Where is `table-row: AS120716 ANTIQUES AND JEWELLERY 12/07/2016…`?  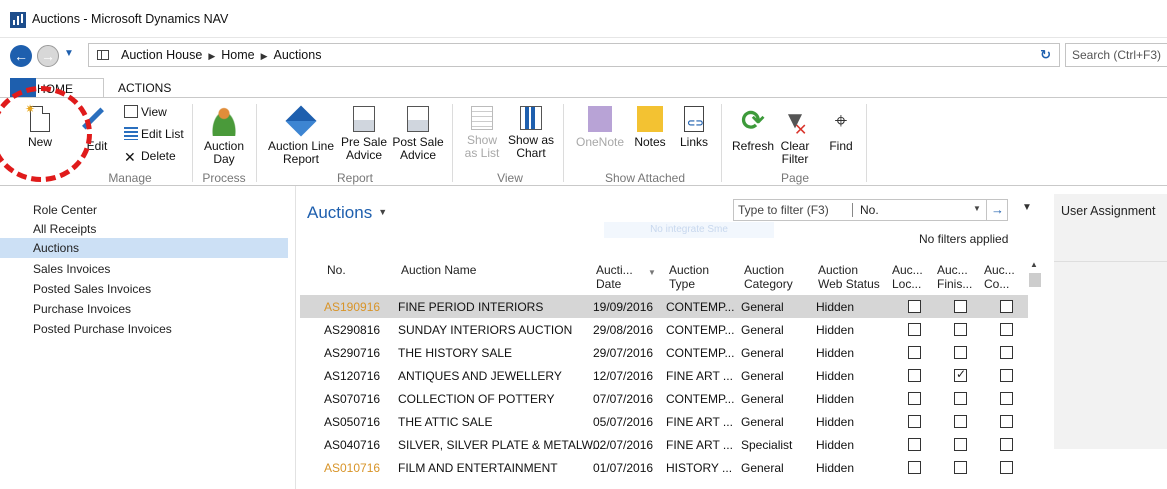 table-row: AS120716 ANTIQUES AND JEWELLERY 12/07/2016… is located at coordinates (664, 375).